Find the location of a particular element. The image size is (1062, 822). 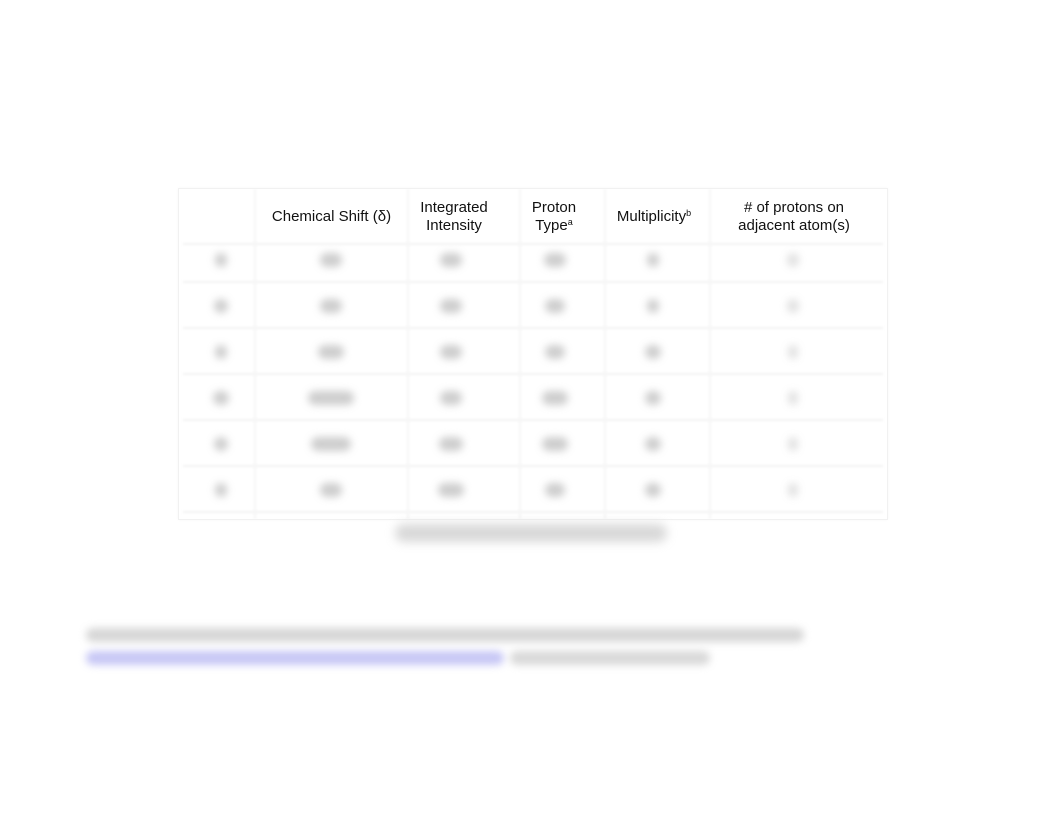

header-proton-type: Proton Typea is located at coordinates (554, 216).